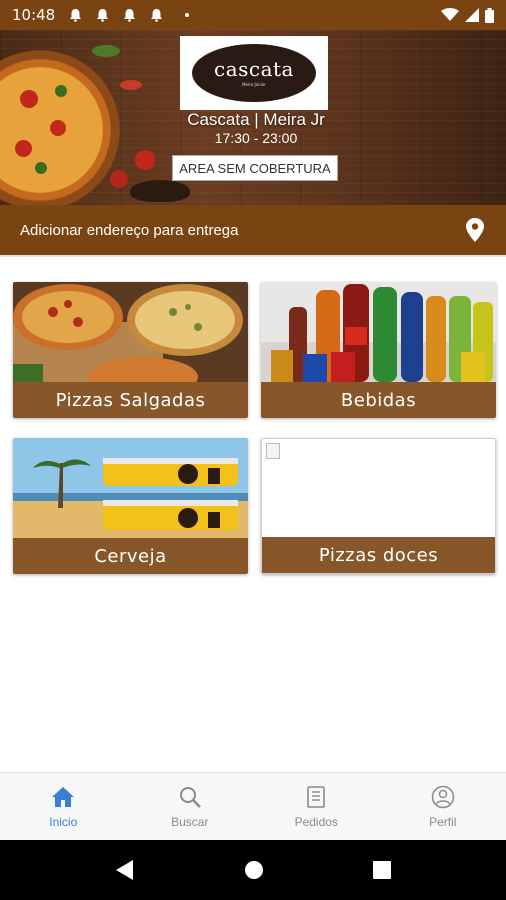 Image resolution: width=506 pixels, height=900 pixels. What do you see at coordinates (443, 821) in the screenshot?
I see `nav-label: Perfil` at bounding box center [443, 821].